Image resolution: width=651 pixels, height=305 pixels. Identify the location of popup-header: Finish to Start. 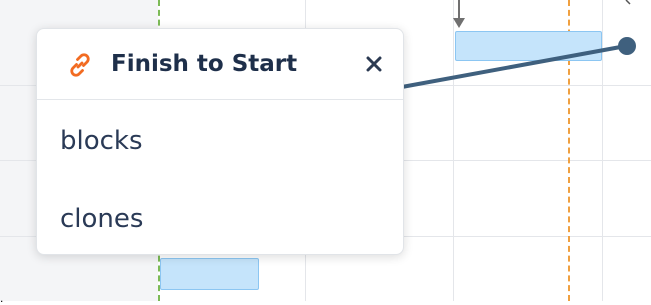
(220, 64).